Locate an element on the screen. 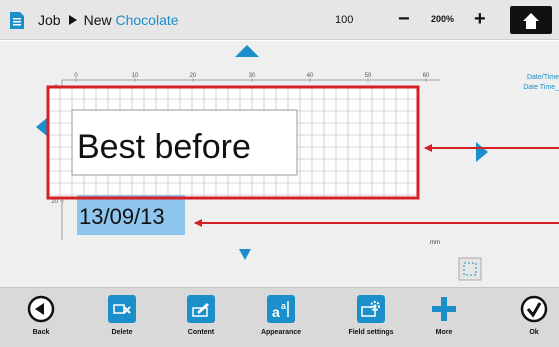  move-down-arrow-icon is located at coordinates (245, 254).